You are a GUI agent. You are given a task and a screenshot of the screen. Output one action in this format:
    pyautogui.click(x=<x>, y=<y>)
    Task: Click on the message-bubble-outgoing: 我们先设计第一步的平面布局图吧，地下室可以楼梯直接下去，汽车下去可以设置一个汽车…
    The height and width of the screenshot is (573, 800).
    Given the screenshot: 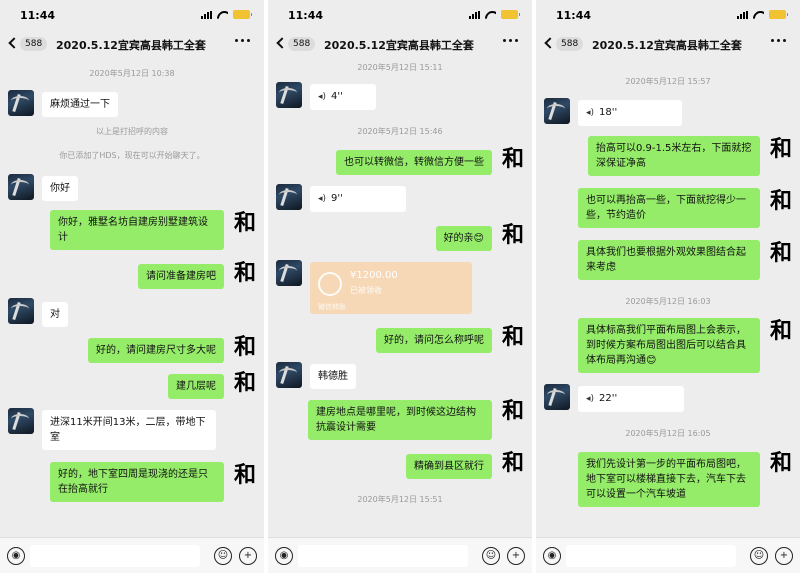 What is the action you would take?
    pyautogui.click(x=669, y=479)
    